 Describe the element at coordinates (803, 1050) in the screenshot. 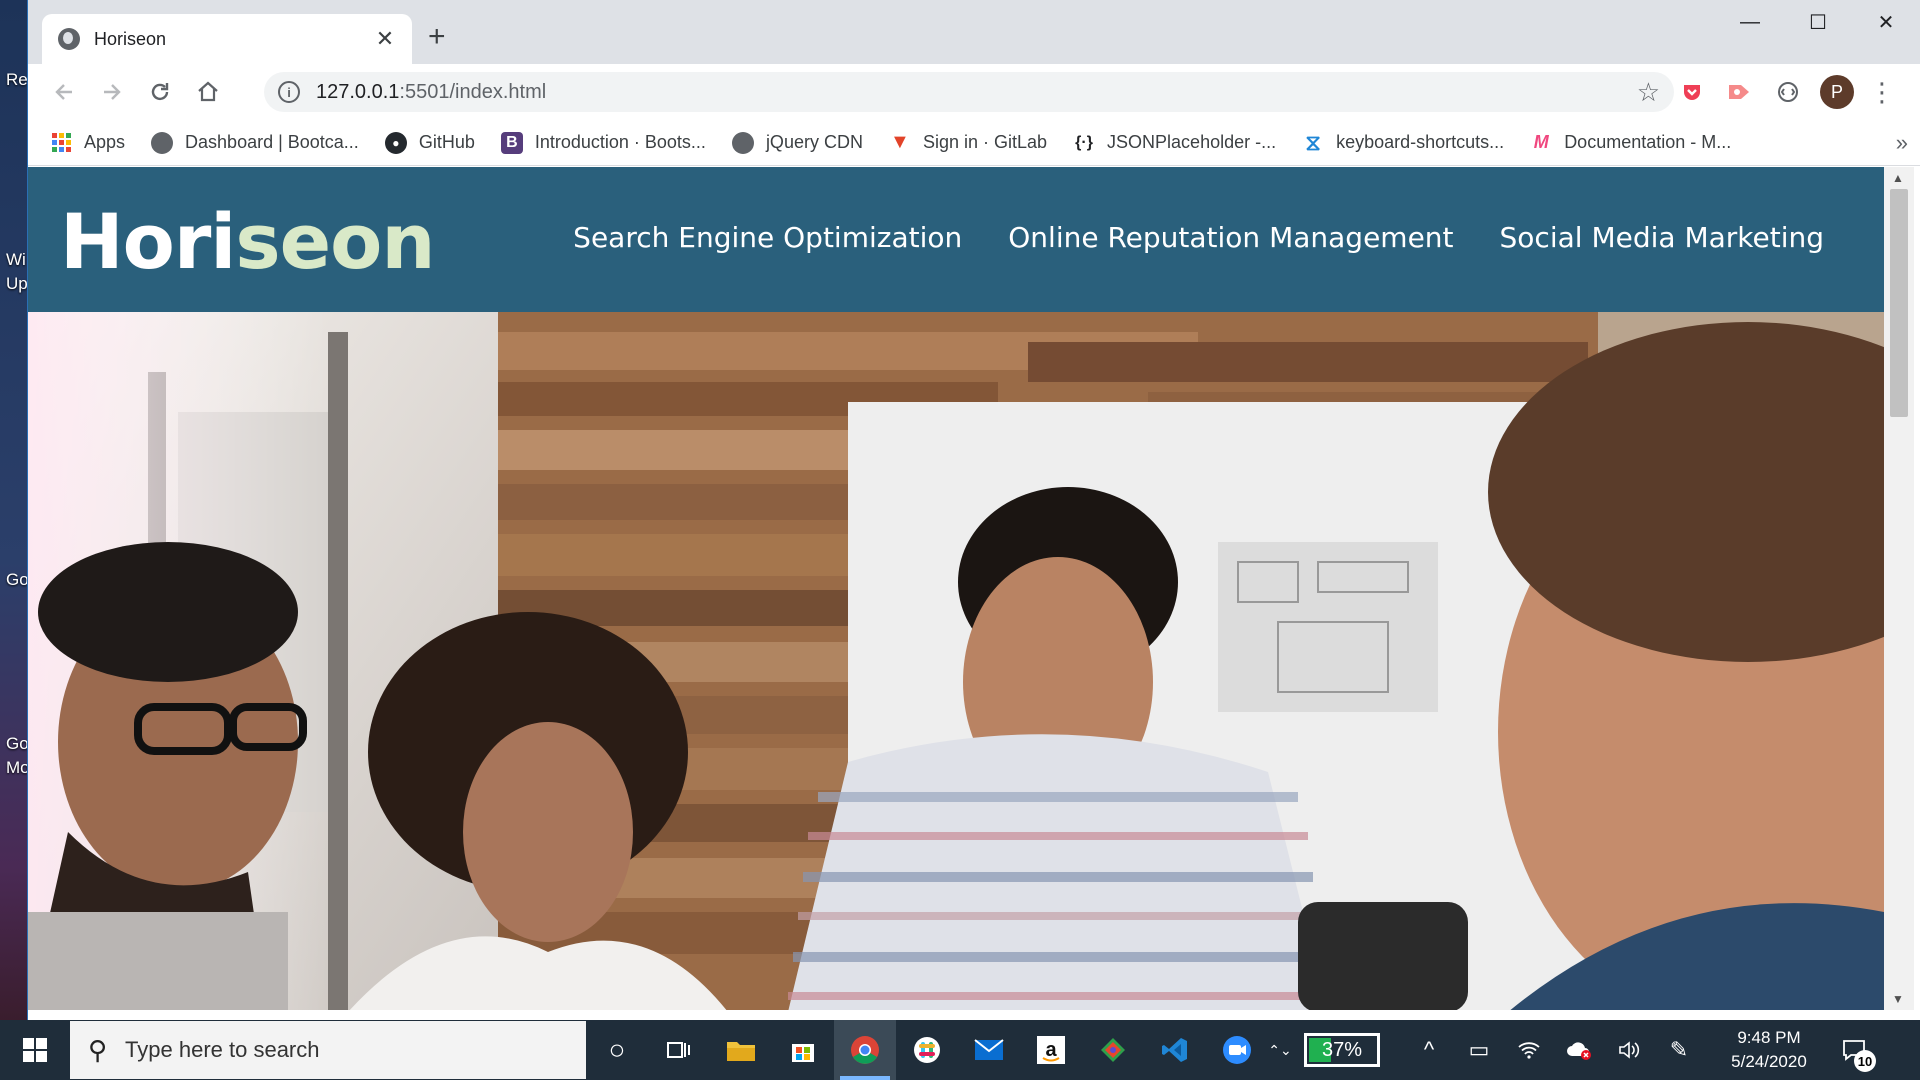

I see `store-icon` at that location.